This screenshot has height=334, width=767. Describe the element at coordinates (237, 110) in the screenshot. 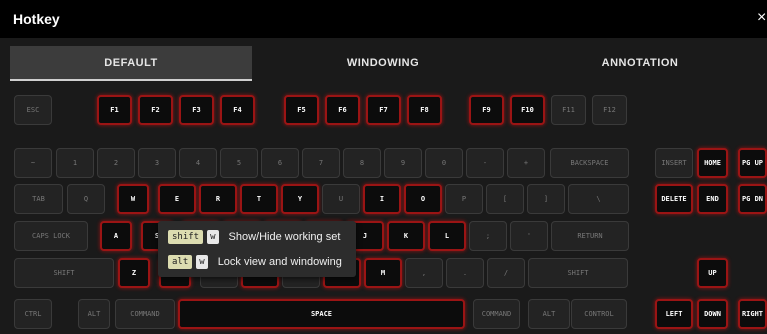

I see `key-f4: F4` at that location.